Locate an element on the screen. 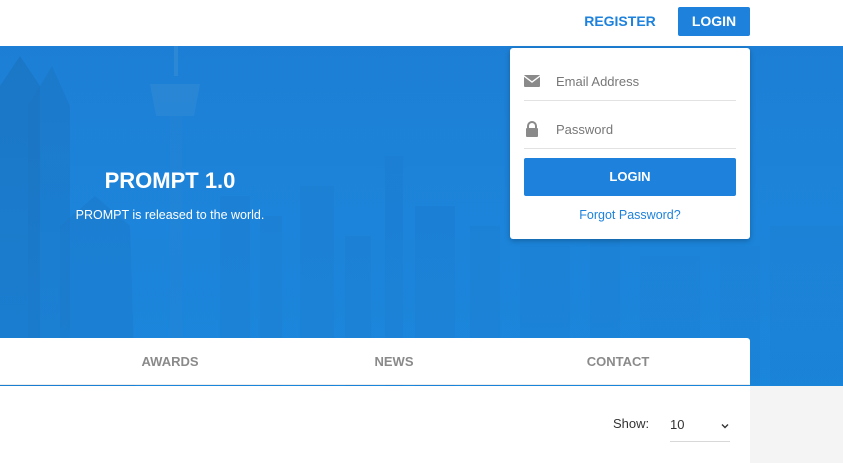 This screenshot has width=843, height=463. section-tabs: AWARDS NEWS CONTACT is located at coordinates (375, 361).